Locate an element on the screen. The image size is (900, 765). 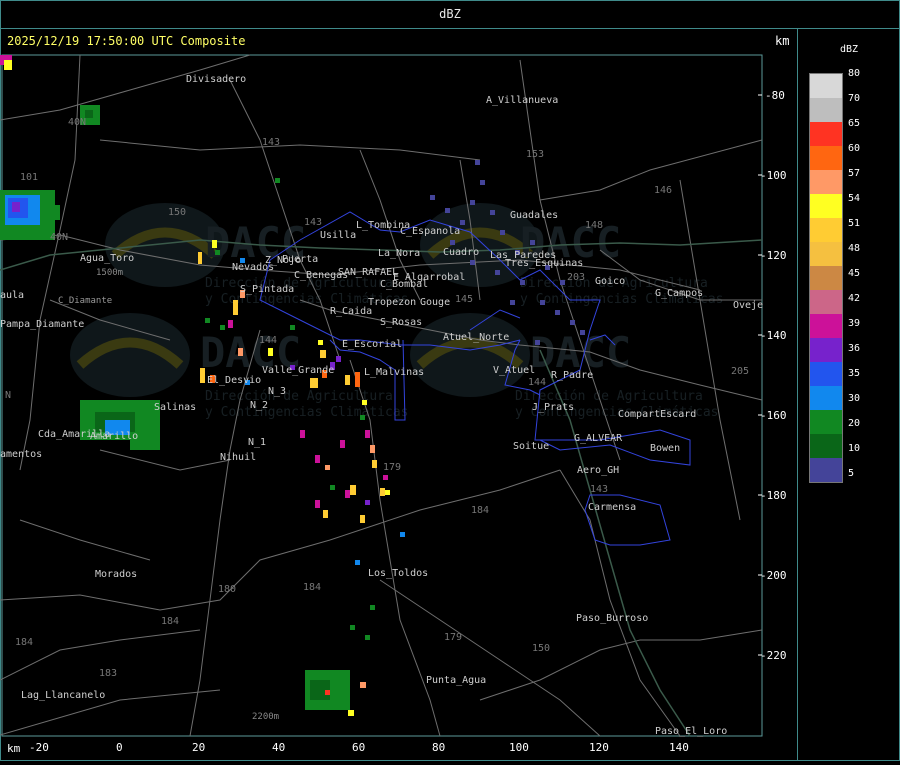
place-label: R_Padre is located at coordinates (572, 375).